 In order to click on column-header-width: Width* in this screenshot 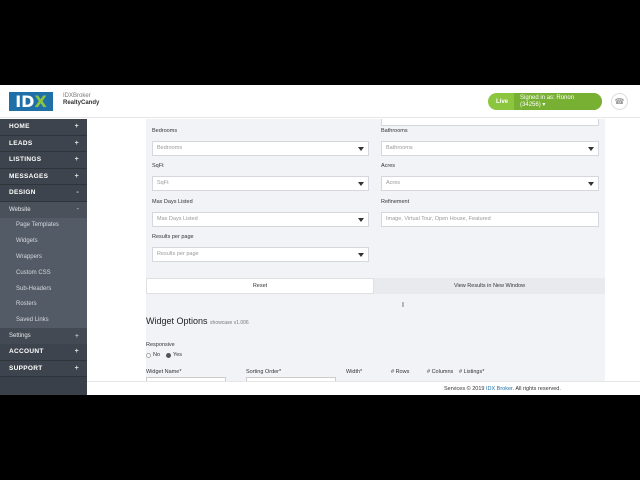, I will do `click(354, 372)`.